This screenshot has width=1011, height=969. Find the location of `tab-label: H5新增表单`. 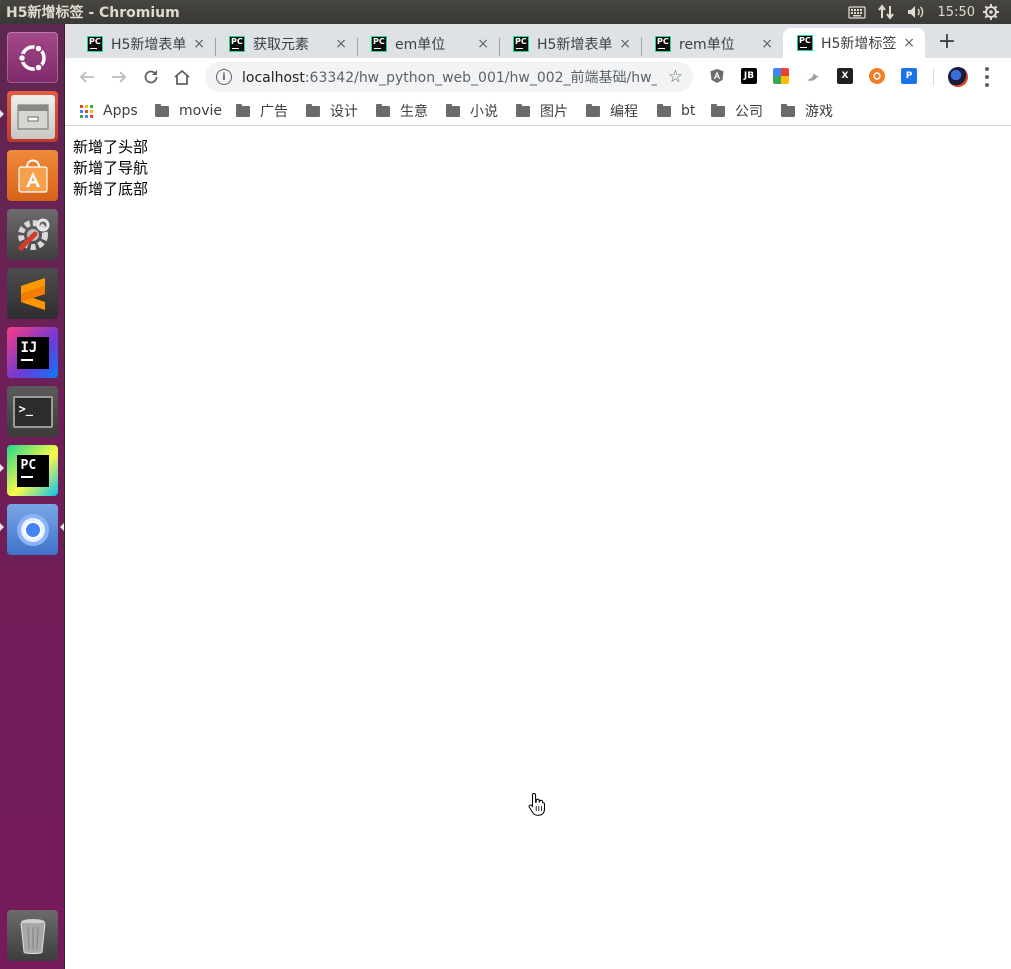

tab-label: H5新增表单 is located at coordinates (575, 45).